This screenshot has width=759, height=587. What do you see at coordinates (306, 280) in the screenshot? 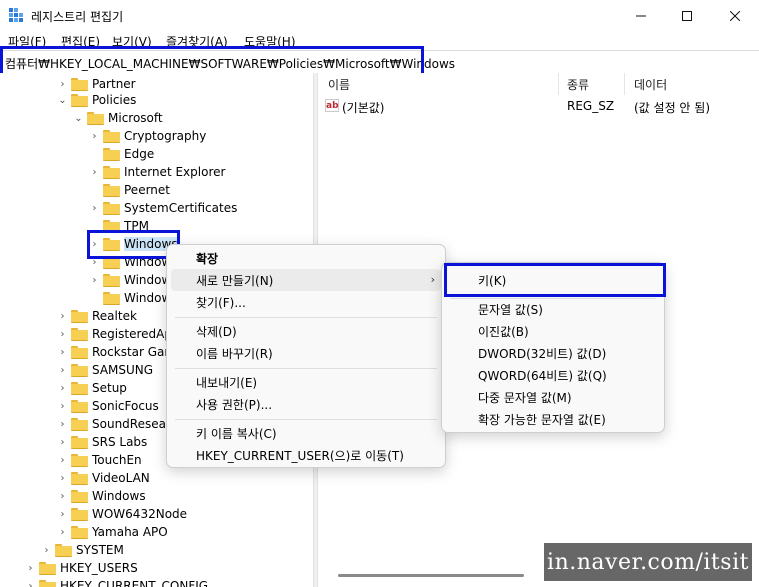
I see `menu-new: 새로 만들기(N) ›` at bounding box center [306, 280].